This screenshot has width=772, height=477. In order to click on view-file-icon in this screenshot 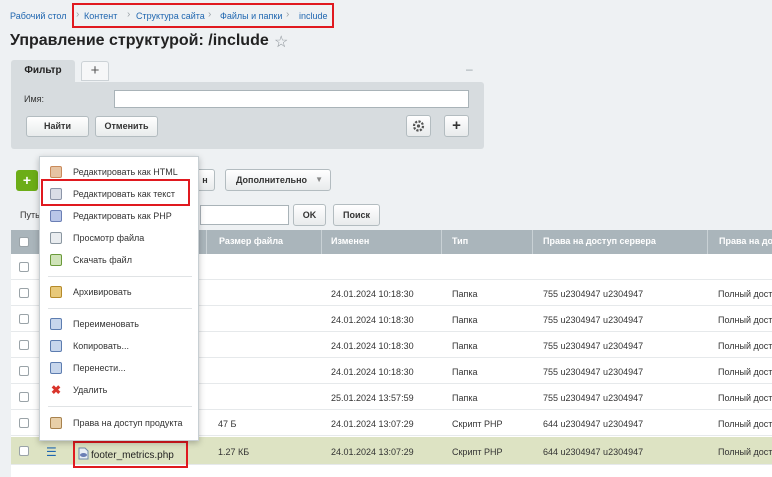, I will do `click(56, 238)`.